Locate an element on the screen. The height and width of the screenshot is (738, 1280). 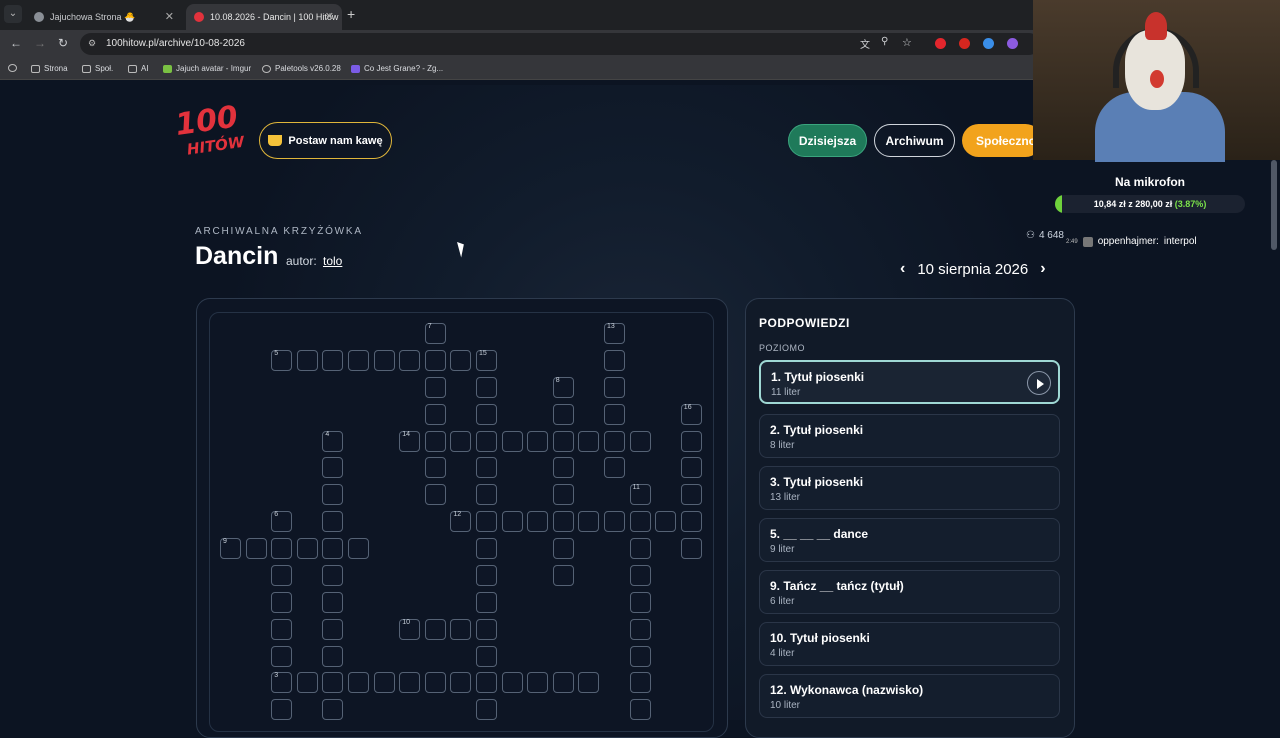
bookmark-folder: Społ. is located at coordinates (97, 68).